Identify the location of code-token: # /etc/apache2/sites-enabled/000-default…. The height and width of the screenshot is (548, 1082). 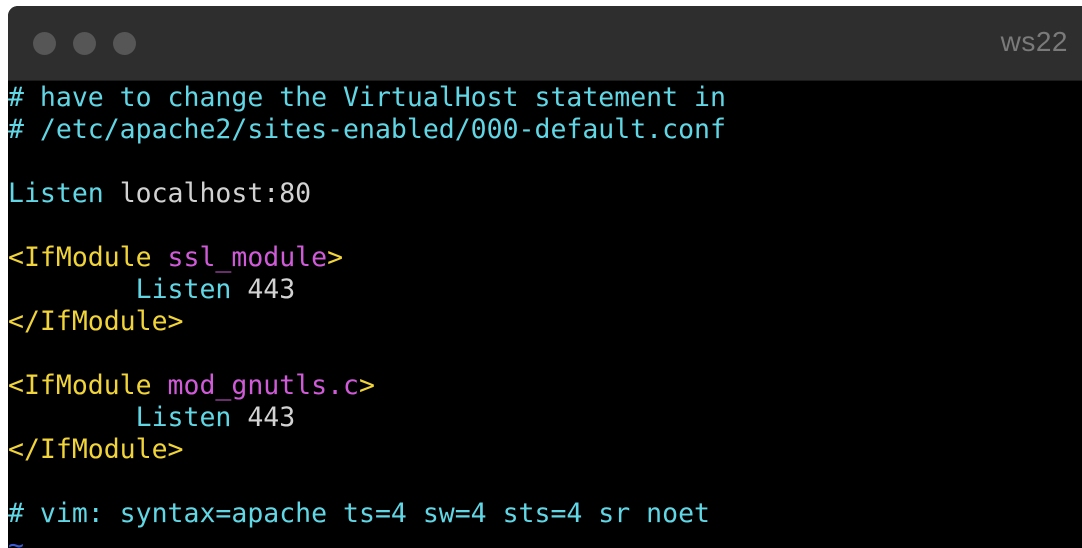
(367, 129).